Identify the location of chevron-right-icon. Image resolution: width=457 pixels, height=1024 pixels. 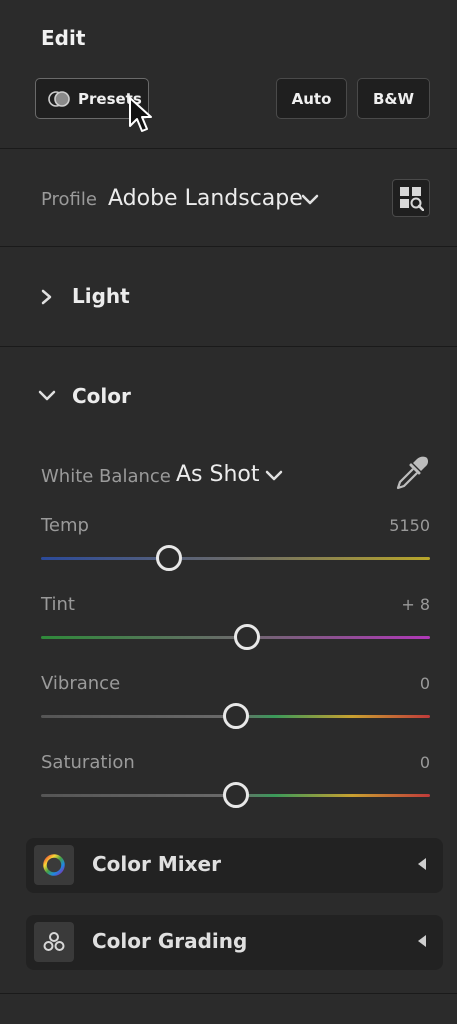
(47, 297).